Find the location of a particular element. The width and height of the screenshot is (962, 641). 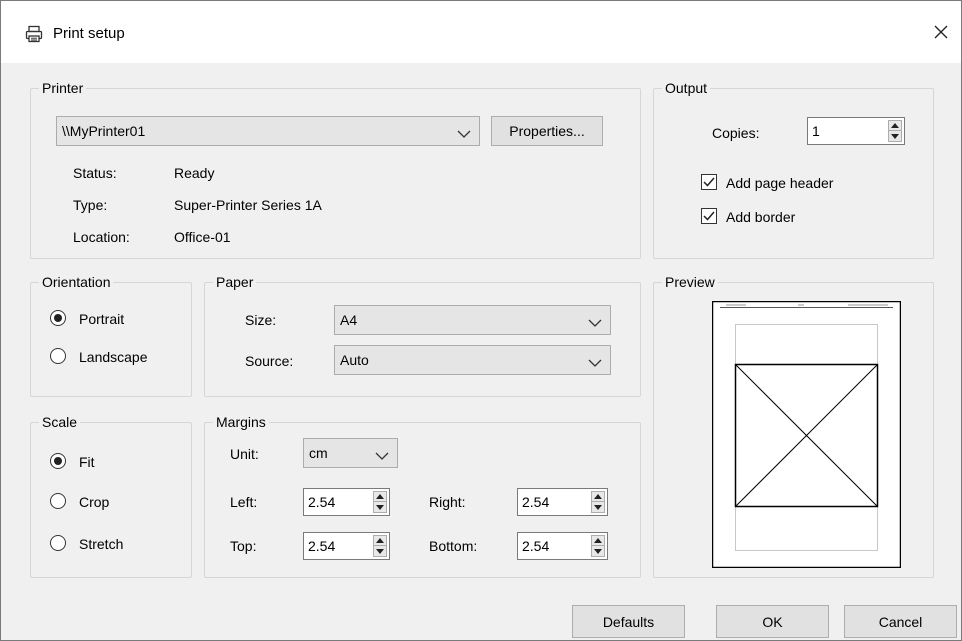

dialog-title: Print setup is located at coordinates (89, 33).